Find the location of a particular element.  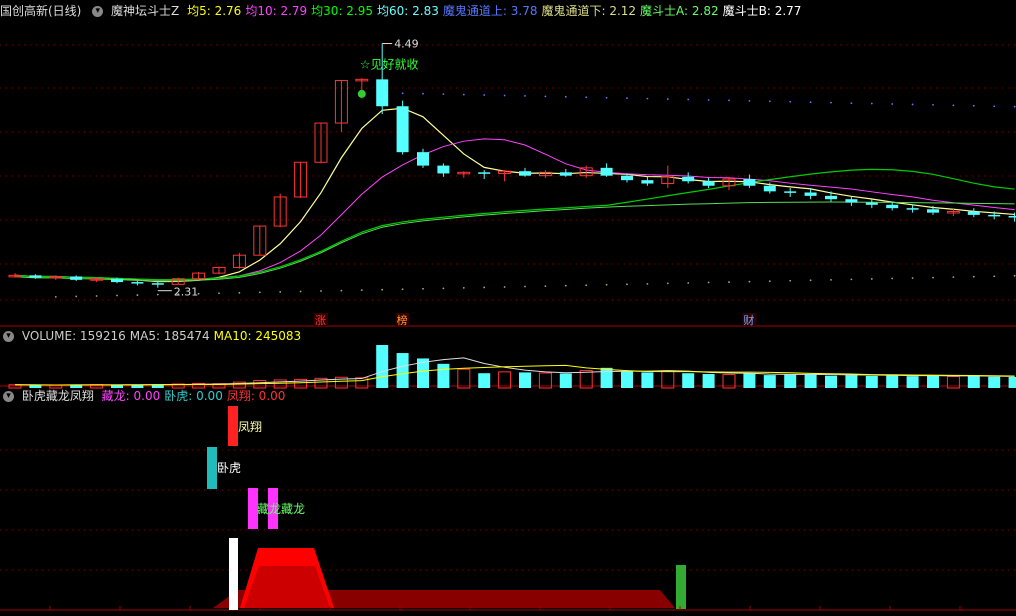

tag-label: 财 is located at coordinates (748, 320).